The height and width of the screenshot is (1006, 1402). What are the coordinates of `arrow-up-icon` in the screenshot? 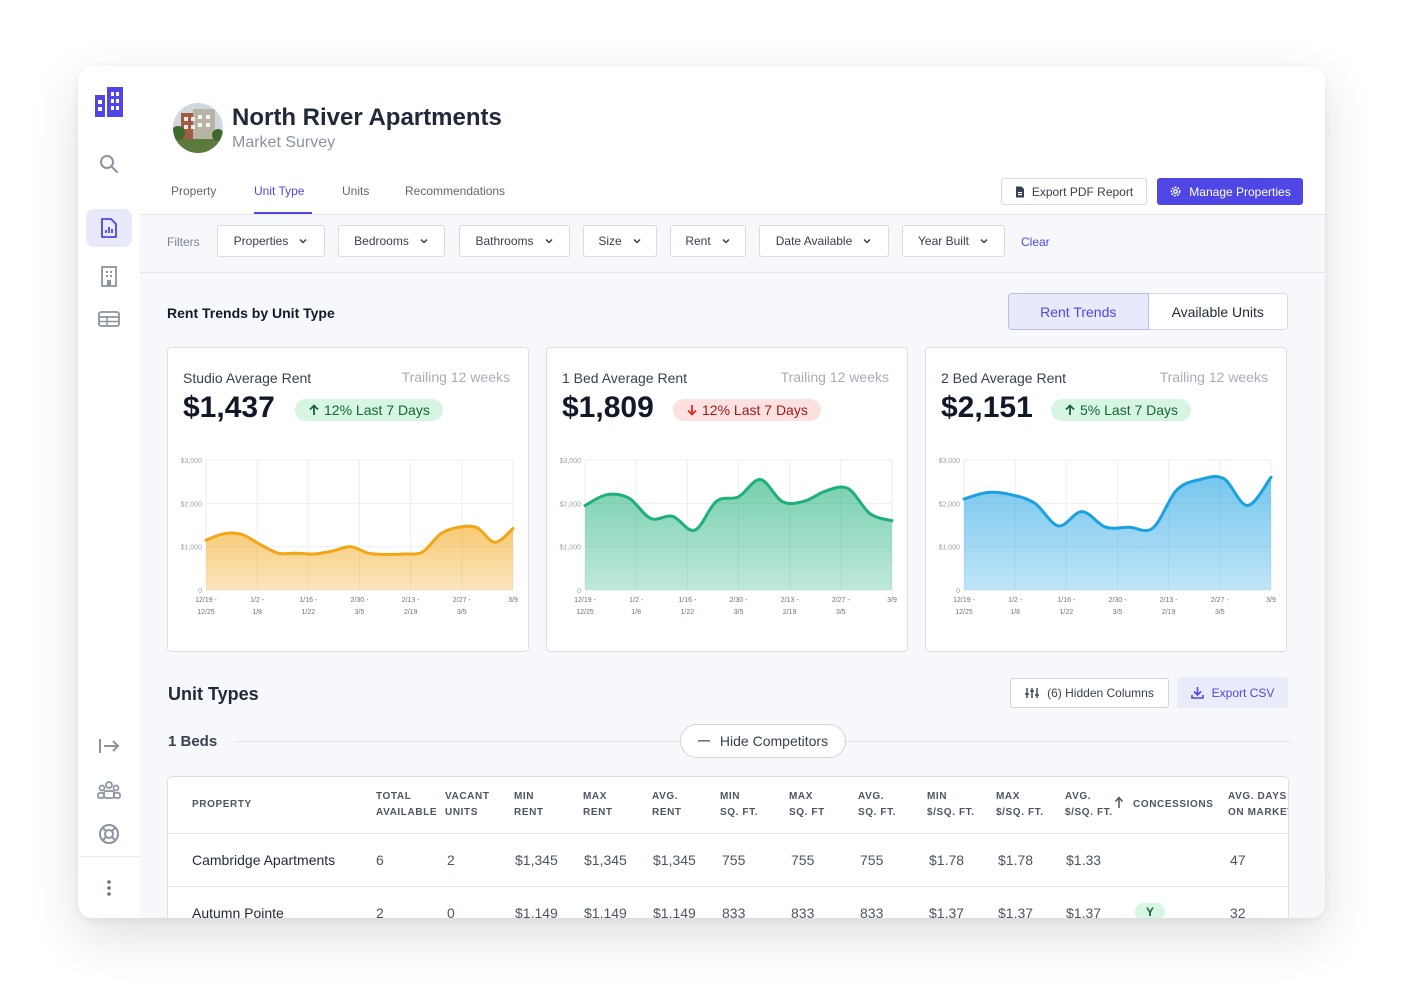 It's located at (314, 409).